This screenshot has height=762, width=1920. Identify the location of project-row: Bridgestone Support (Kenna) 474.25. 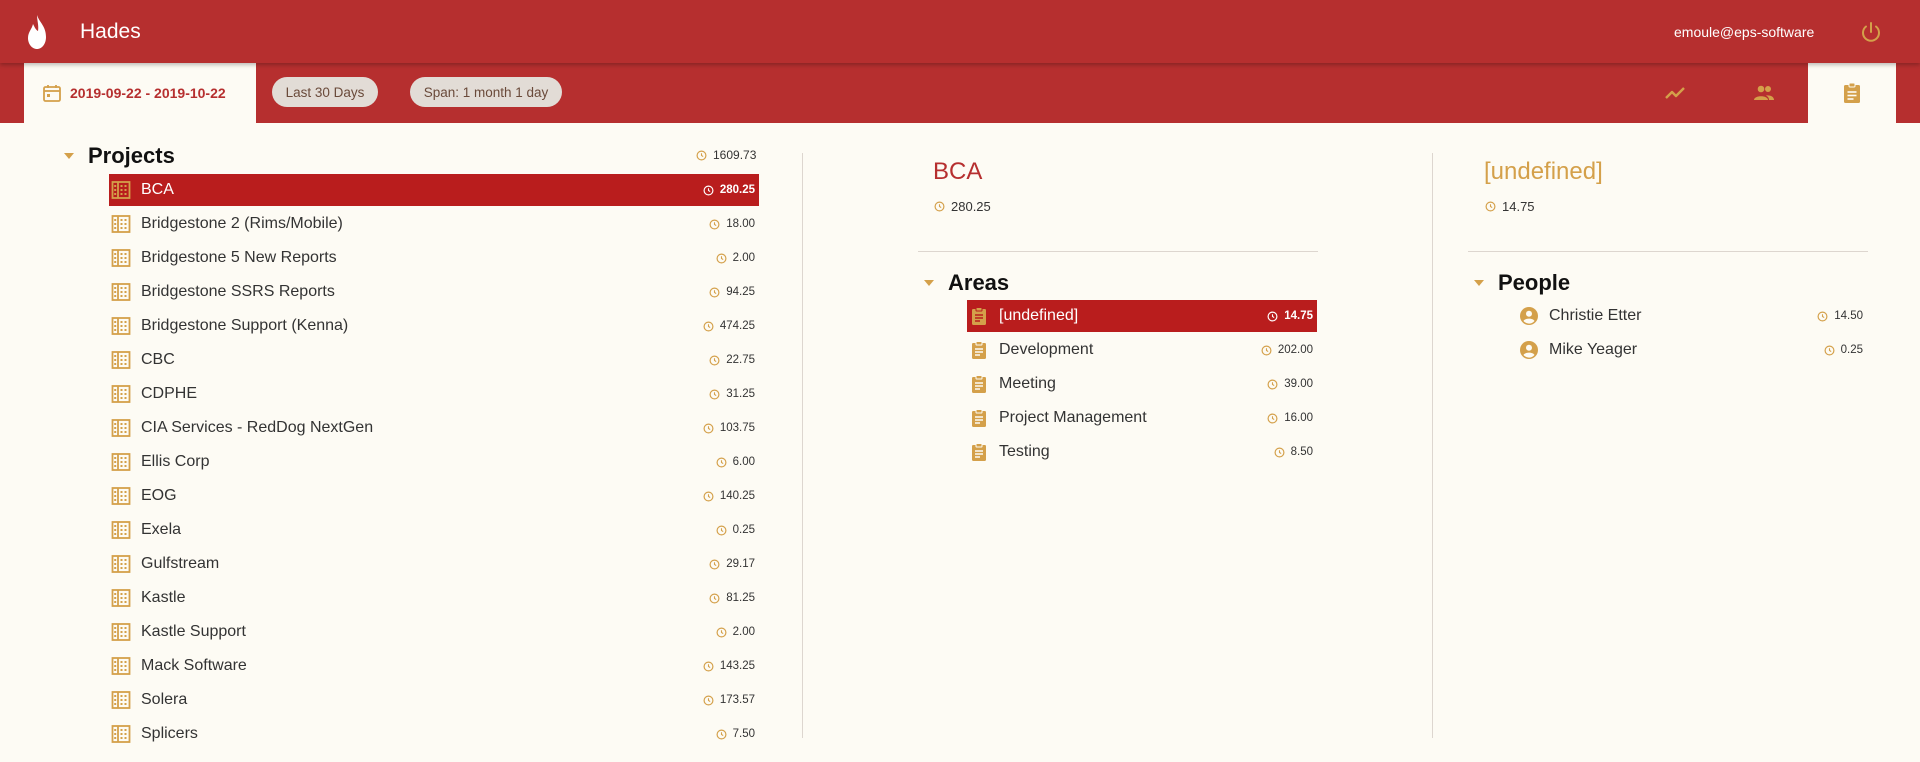
(434, 326).